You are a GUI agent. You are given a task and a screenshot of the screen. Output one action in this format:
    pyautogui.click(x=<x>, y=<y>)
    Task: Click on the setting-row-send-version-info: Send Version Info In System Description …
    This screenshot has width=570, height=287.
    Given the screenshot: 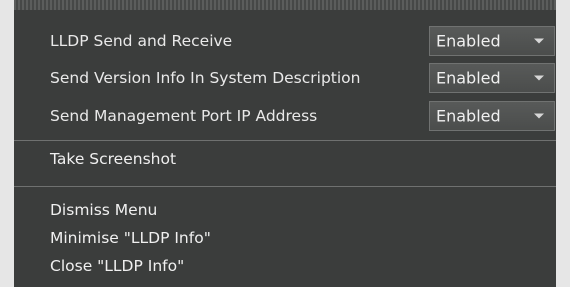 What is the action you would take?
    pyautogui.click(x=285, y=78)
    